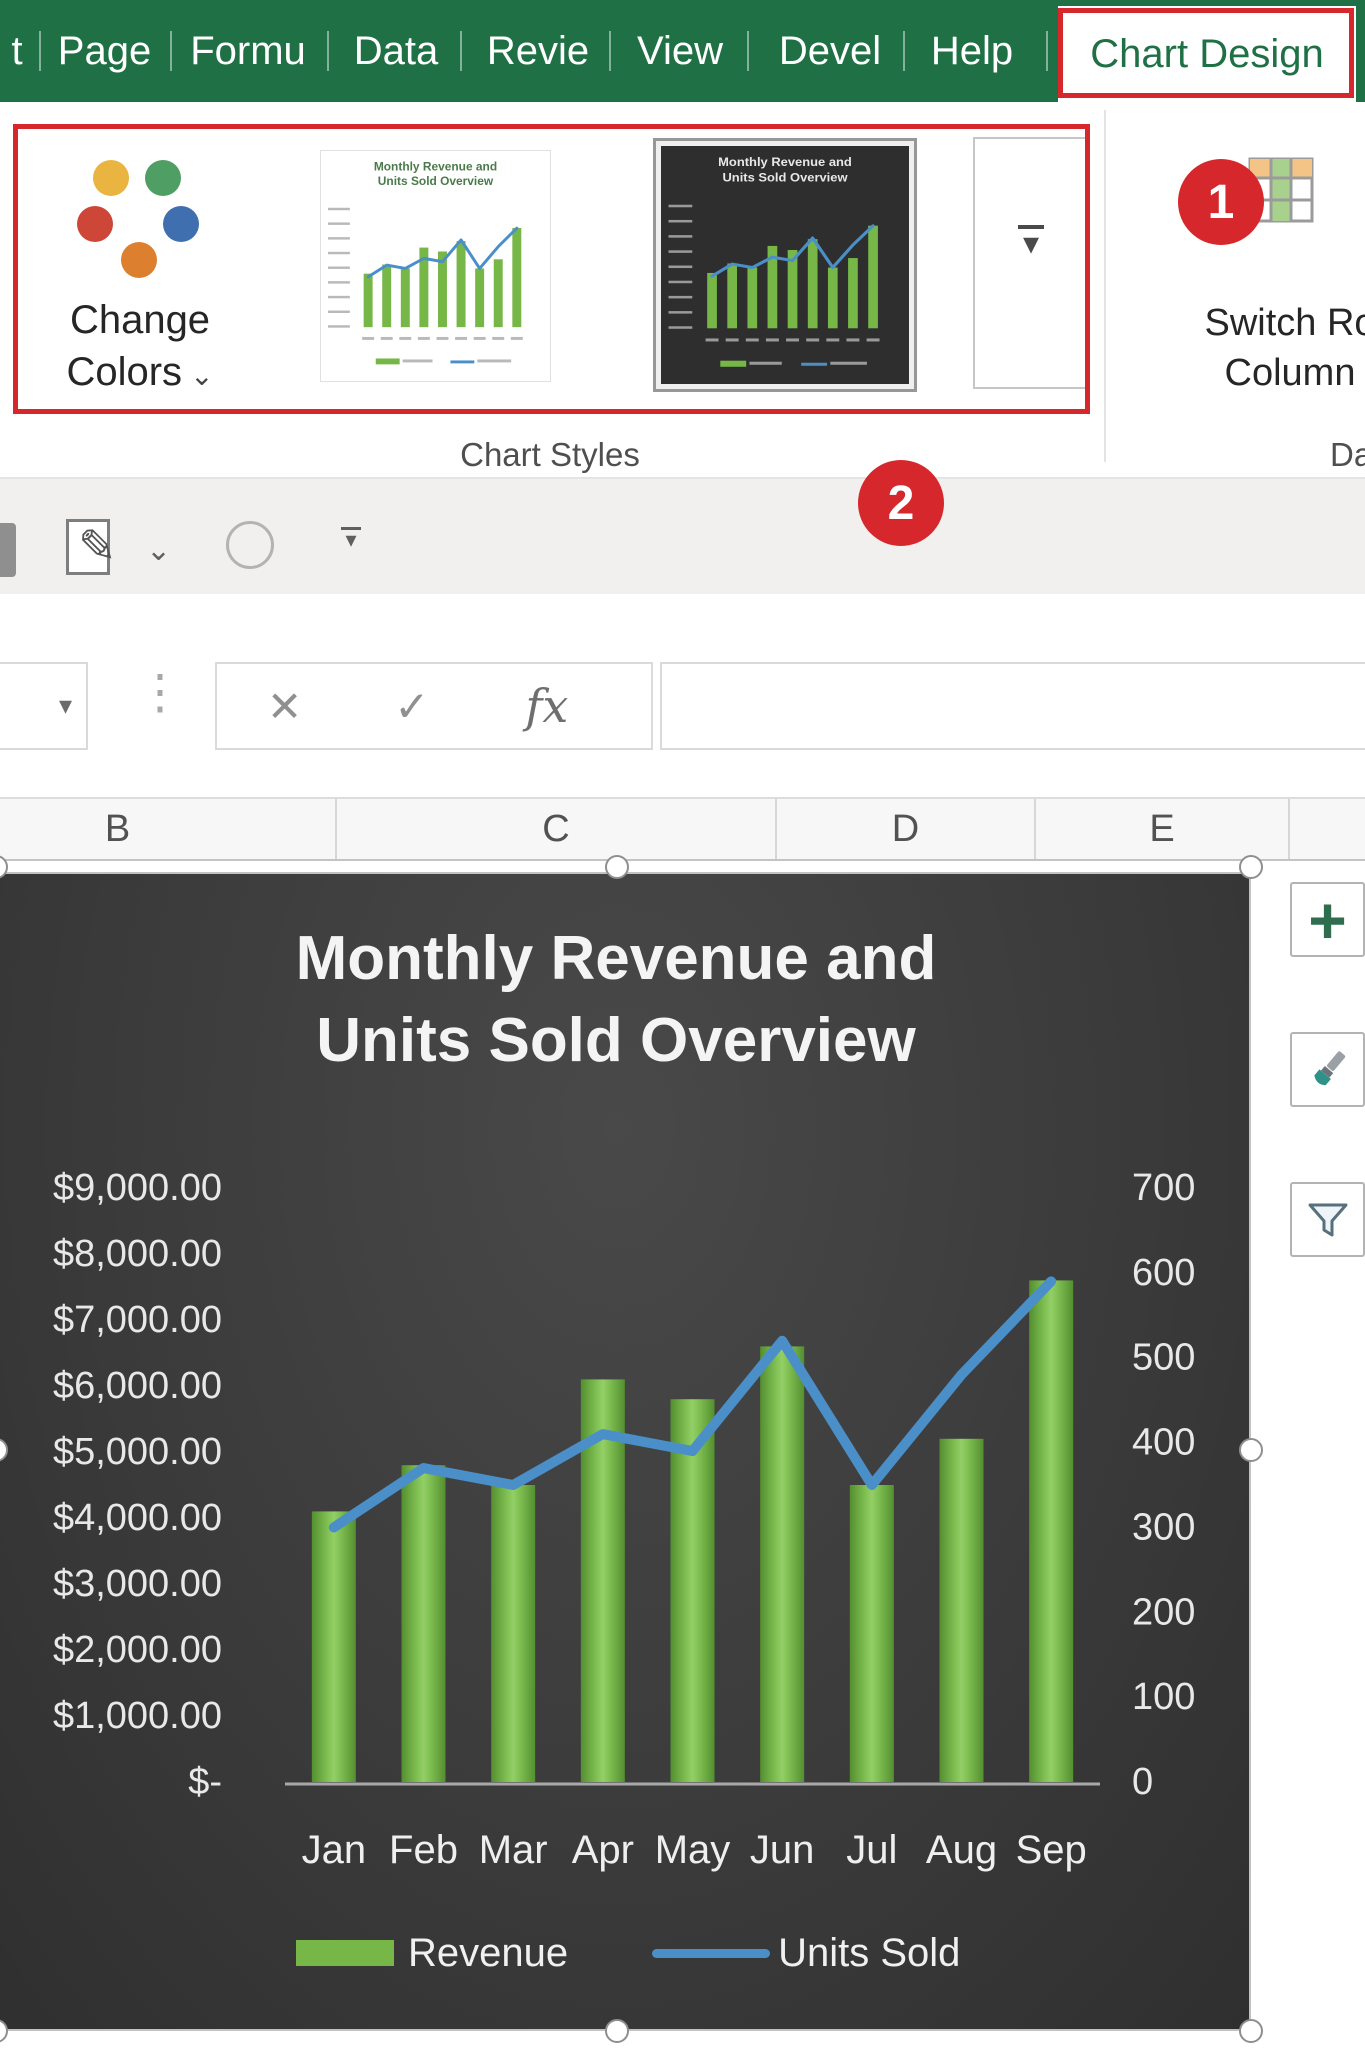 This screenshot has height=2048, width=1365. What do you see at coordinates (137, 1452) in the screenshot?
I see `left-axis-label: $5,000.00` at bounding box center [137, 1452].